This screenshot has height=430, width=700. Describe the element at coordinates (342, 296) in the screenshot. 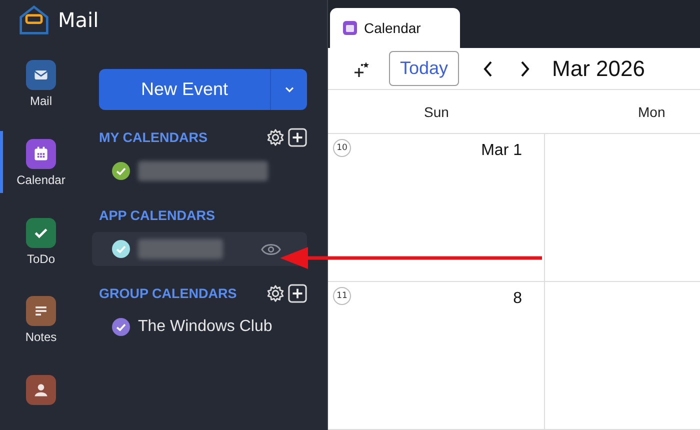

I see `week-number: 11` at that location.